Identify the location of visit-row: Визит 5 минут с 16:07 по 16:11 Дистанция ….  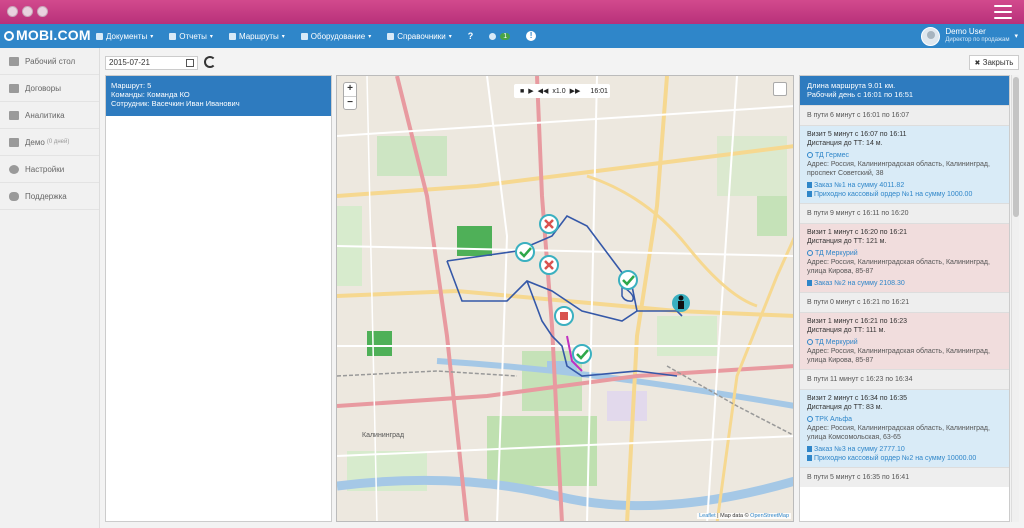
(904, 164).